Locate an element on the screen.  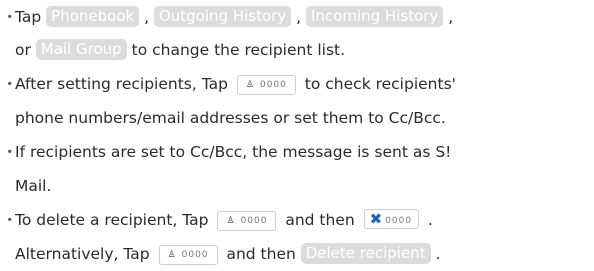
remove-digits: 0000 is located at coordinates (399, 221).